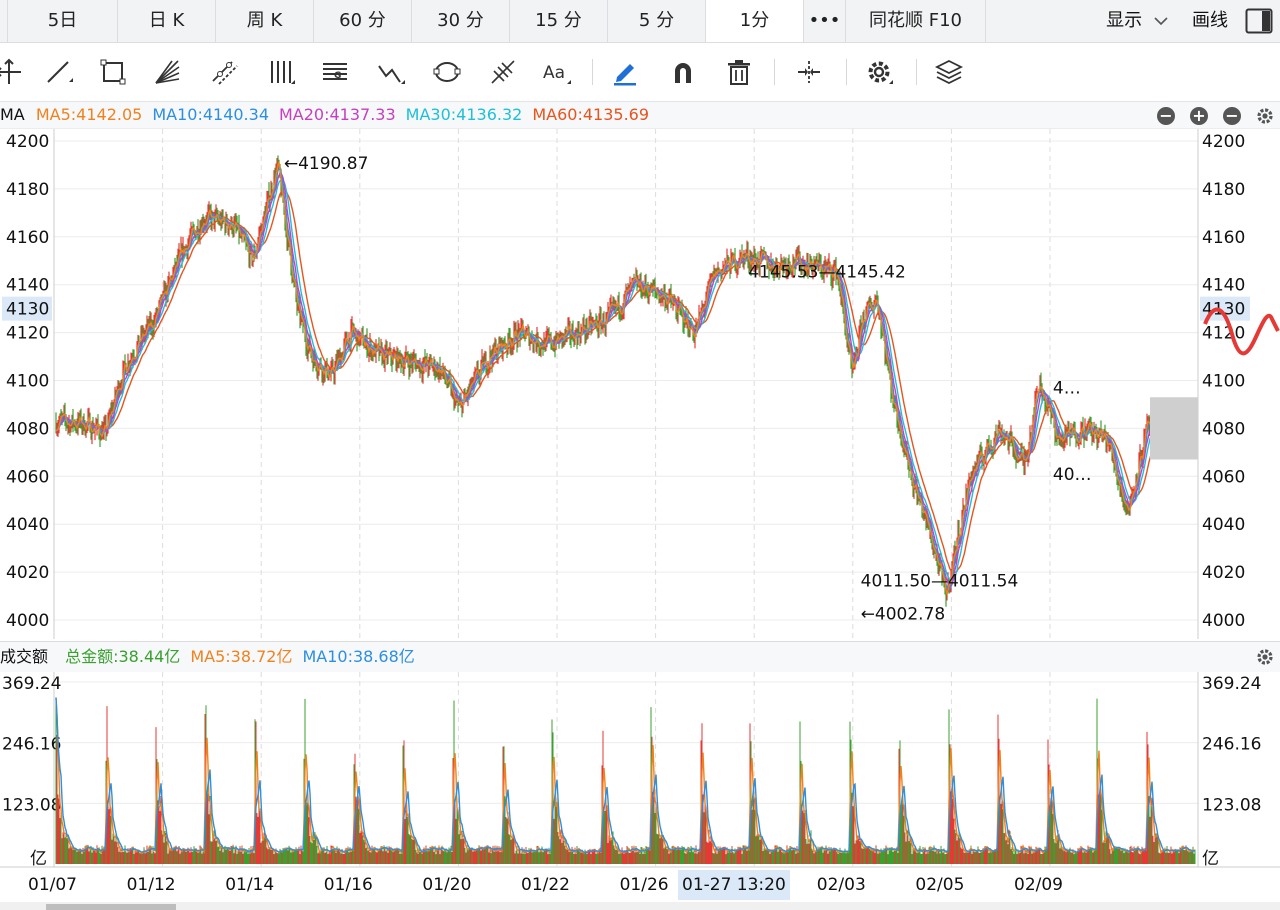 The width and height of the screenshot is (1280, 910). What do you see at coordinates (1038, 885) in the screenshot?
I see `x-date-label: 02/09` at bounding box center [1038, 885].